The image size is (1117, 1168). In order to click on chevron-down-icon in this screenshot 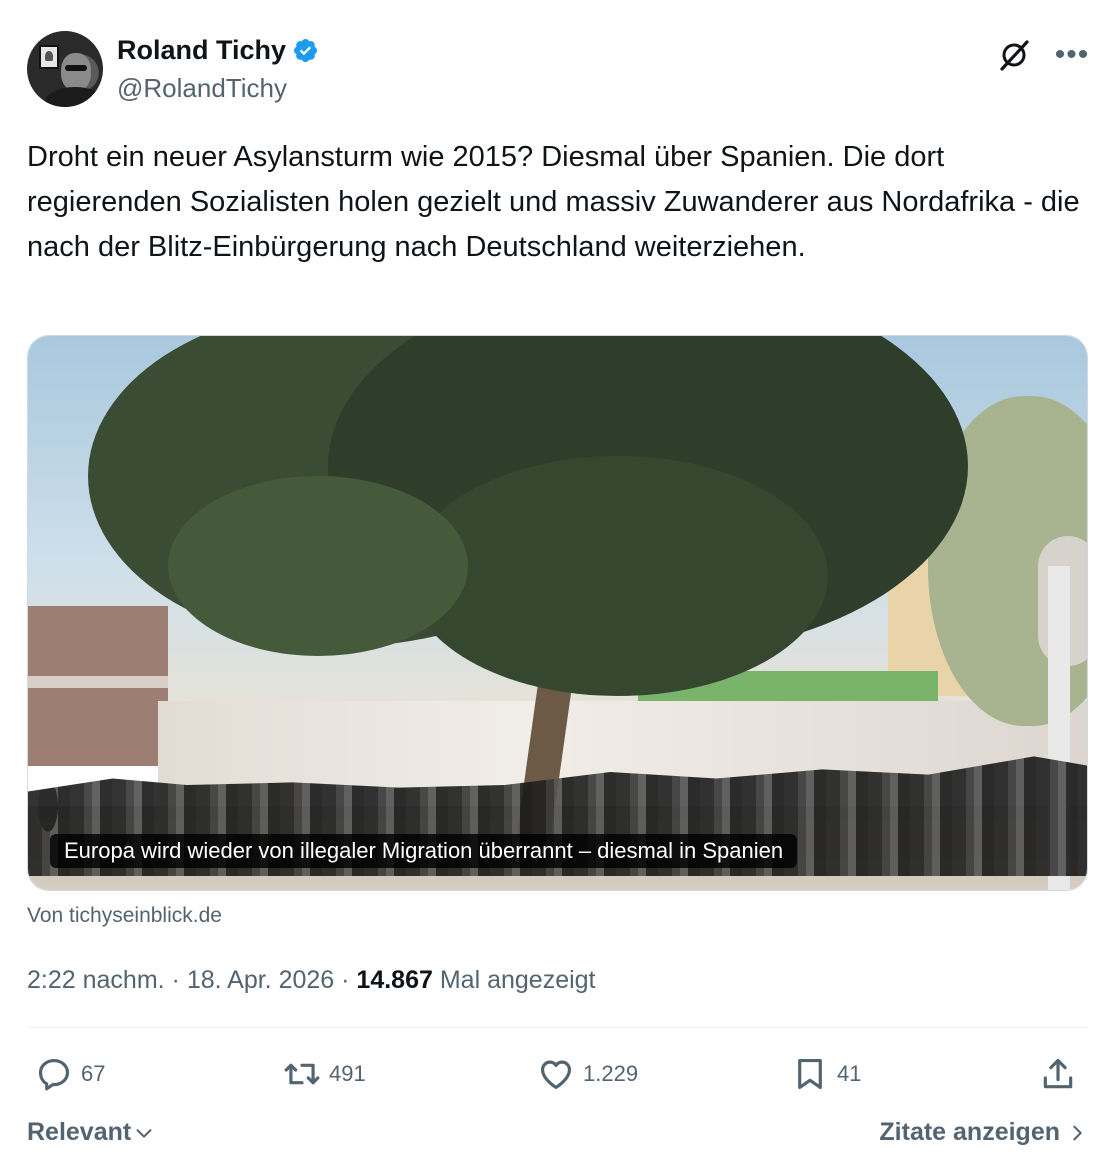, I will do `click(144, 1133)`.